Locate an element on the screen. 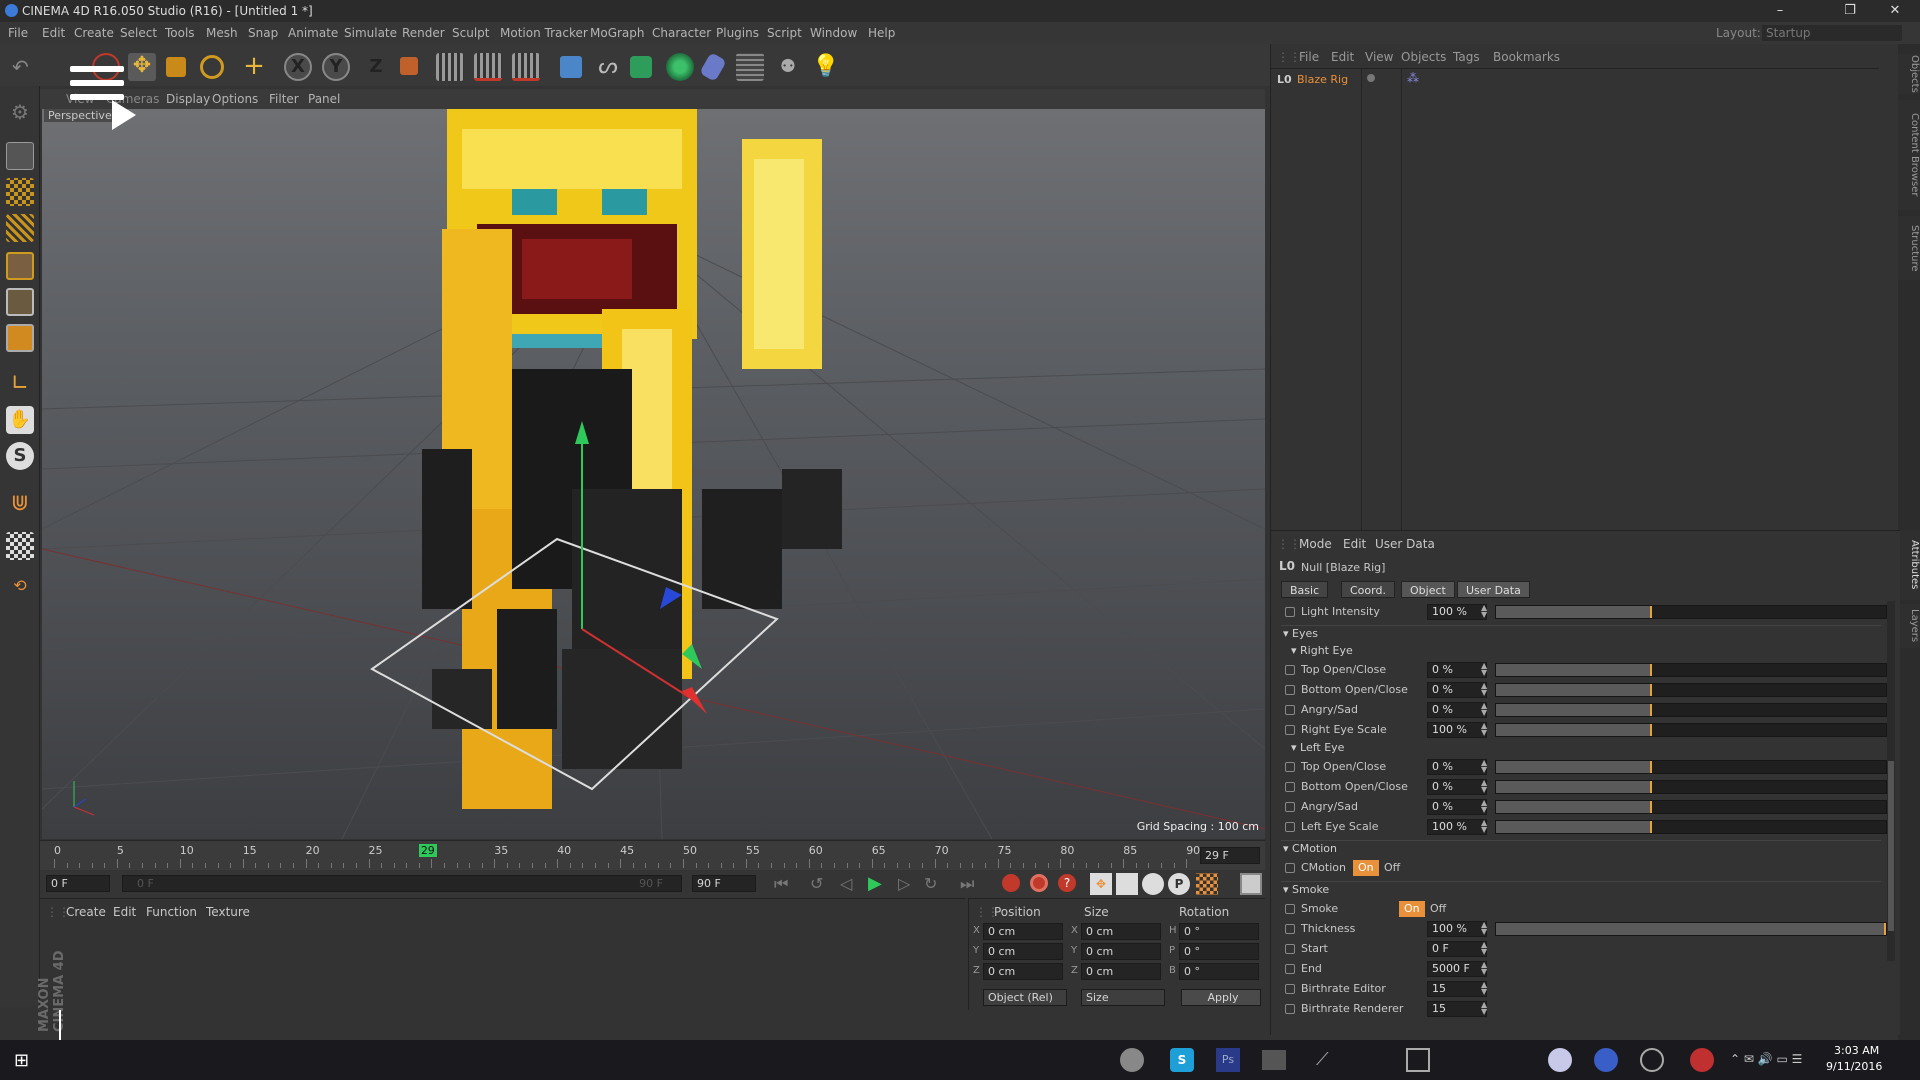 This screenshot has width=1920, height=1080. model-mode-icon is located at coordinates (20, 156).